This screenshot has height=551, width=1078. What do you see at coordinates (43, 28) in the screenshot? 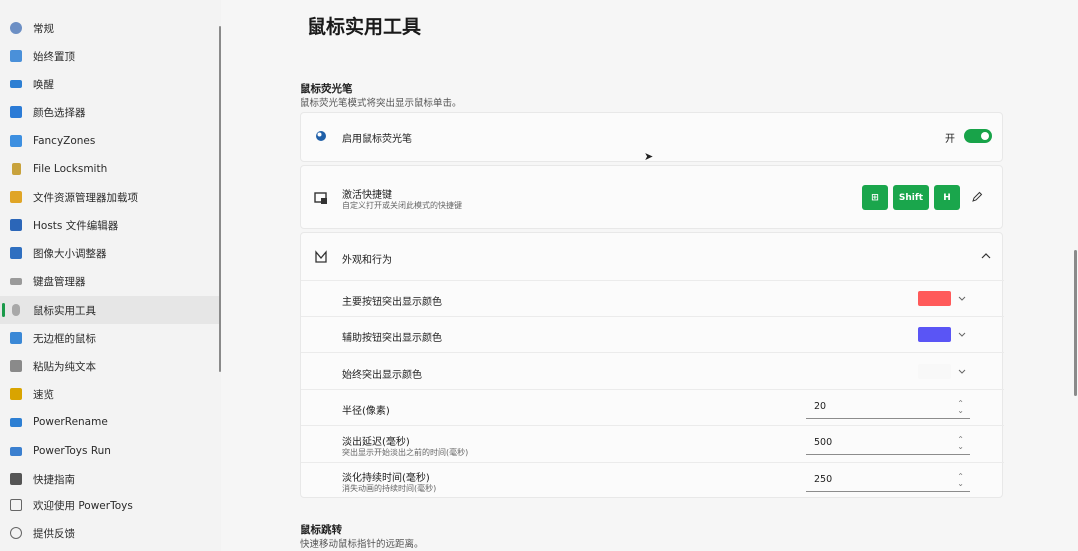
I see `sidebar-item-label: 常规` at bounding box center [43, 28].